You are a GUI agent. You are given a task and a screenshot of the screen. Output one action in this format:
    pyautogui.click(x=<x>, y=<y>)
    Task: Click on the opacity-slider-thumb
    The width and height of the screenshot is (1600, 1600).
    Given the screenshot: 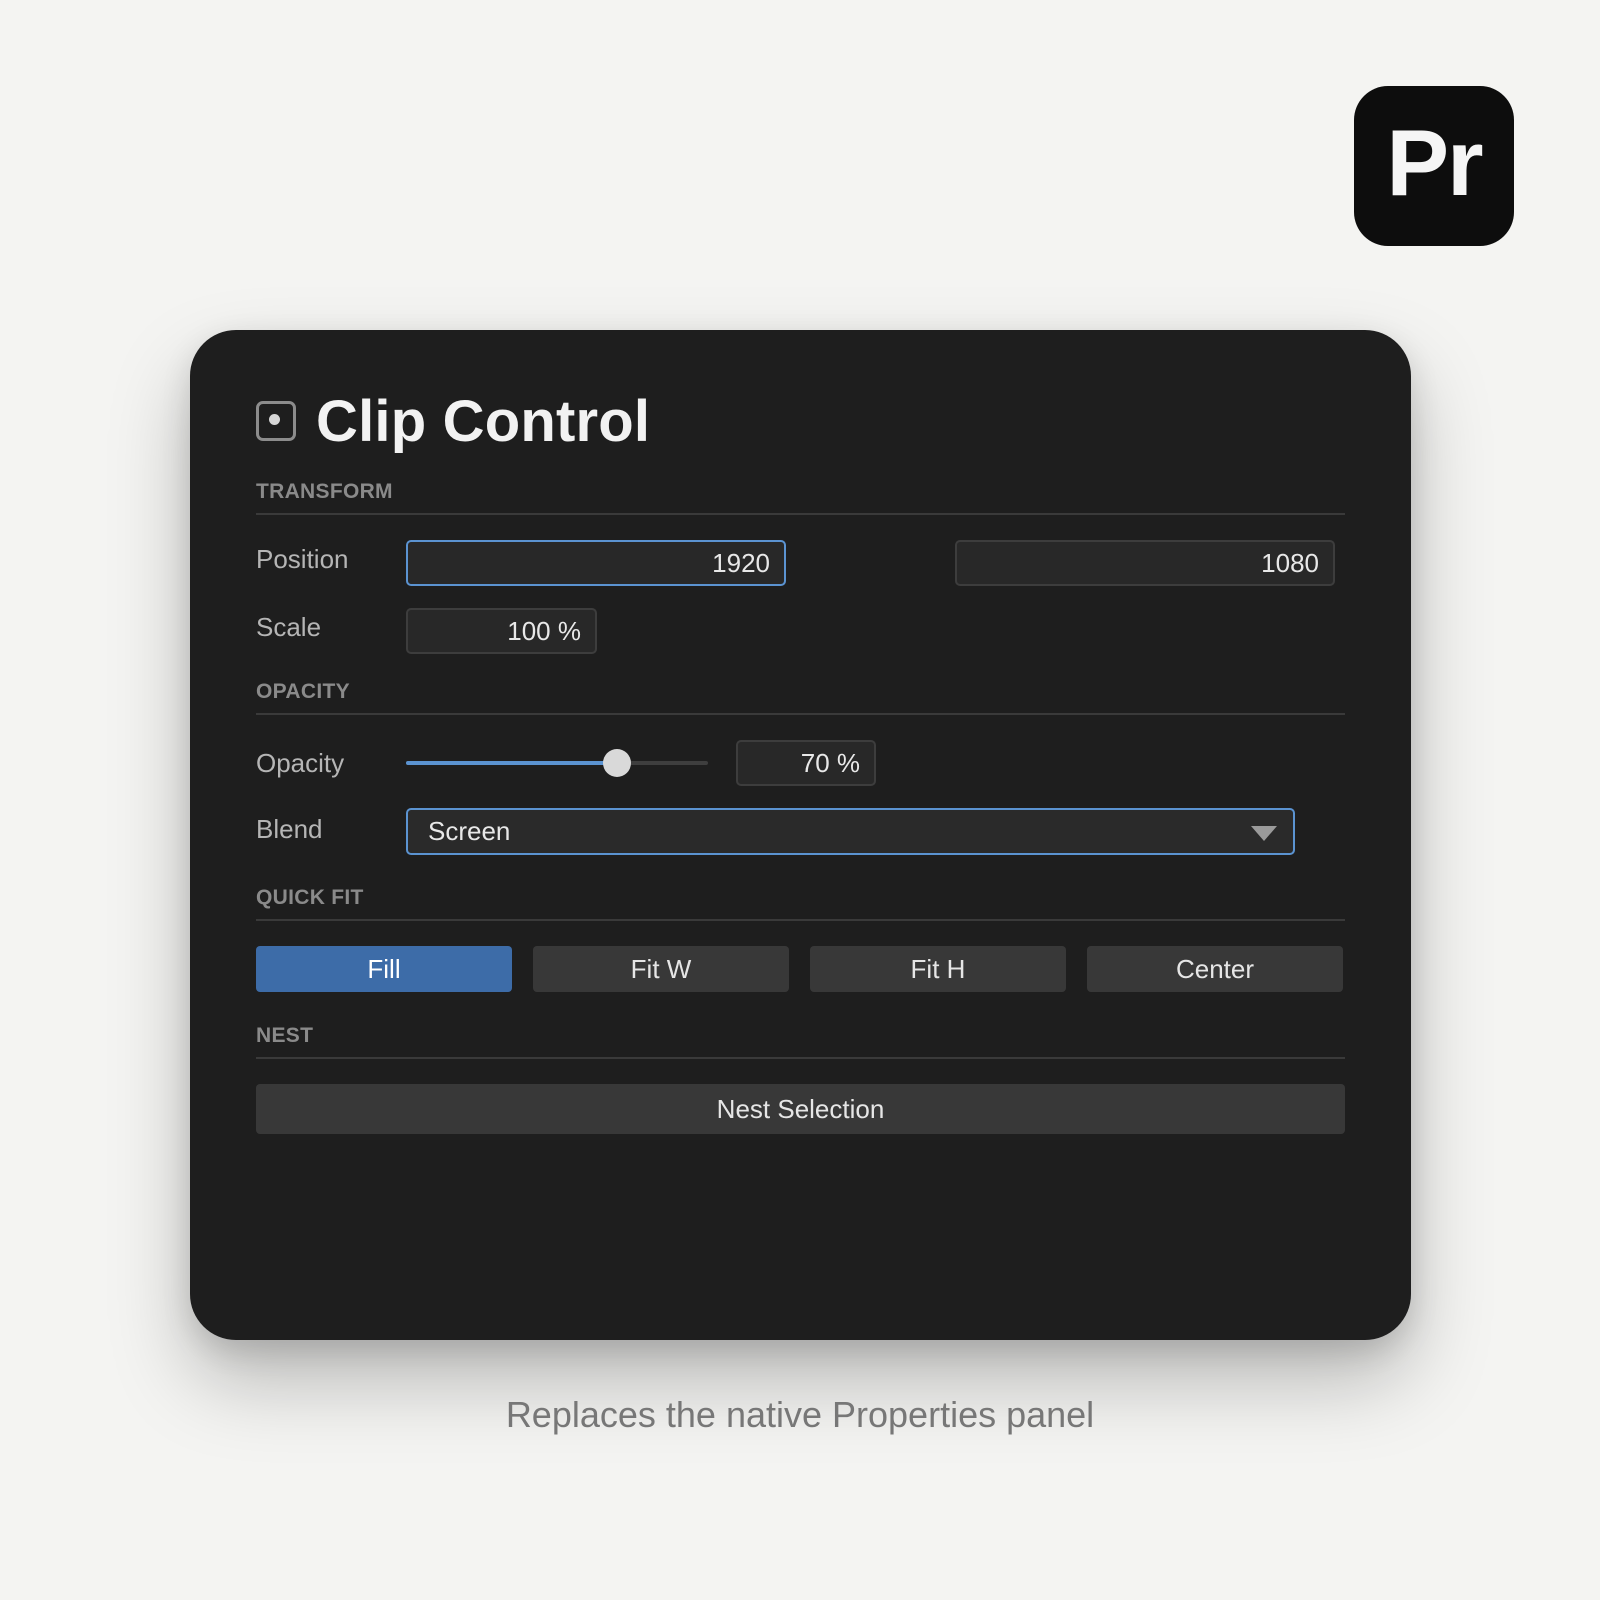 What is the action you would take?
    pyautogui.click(x=617, y=763)
    